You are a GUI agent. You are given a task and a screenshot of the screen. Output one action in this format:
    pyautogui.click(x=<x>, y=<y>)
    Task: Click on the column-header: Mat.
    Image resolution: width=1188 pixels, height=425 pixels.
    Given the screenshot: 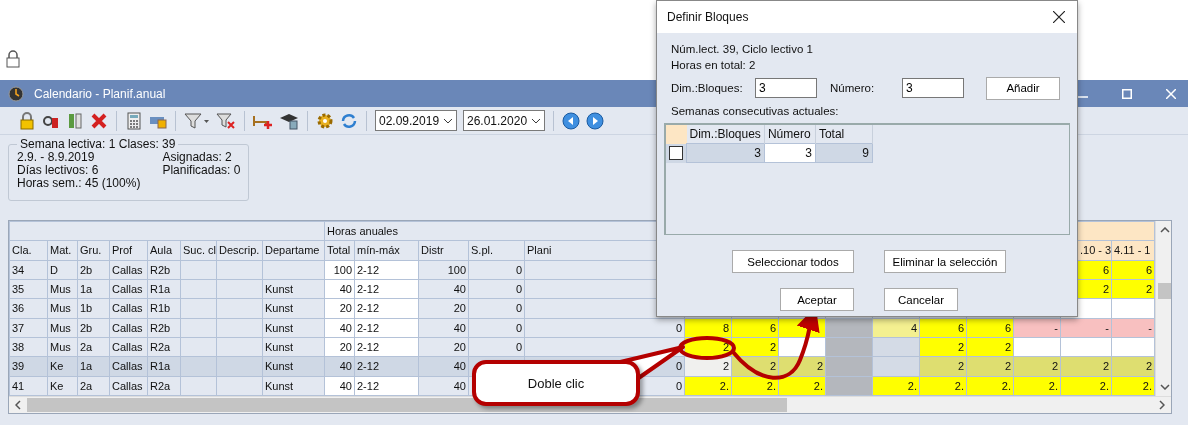 What is the action you would take?
    pyautogui.click(x=62, y=250)
    